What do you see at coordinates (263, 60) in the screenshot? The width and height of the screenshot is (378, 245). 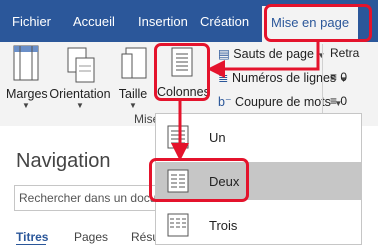 I see `arrow-tab-to-columns` at bounding box center [263, 60].